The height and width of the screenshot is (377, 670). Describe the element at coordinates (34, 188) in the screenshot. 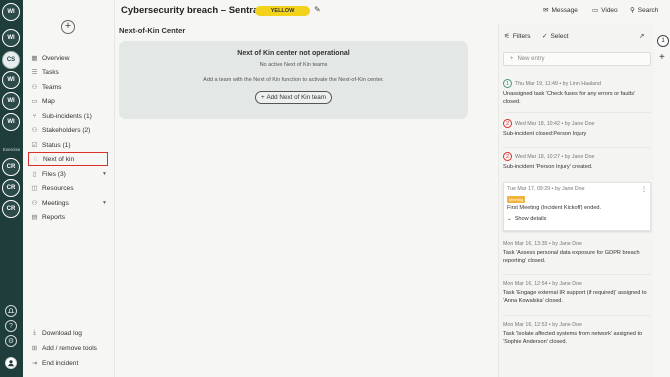

I see `box-icon: ◫` at that location.